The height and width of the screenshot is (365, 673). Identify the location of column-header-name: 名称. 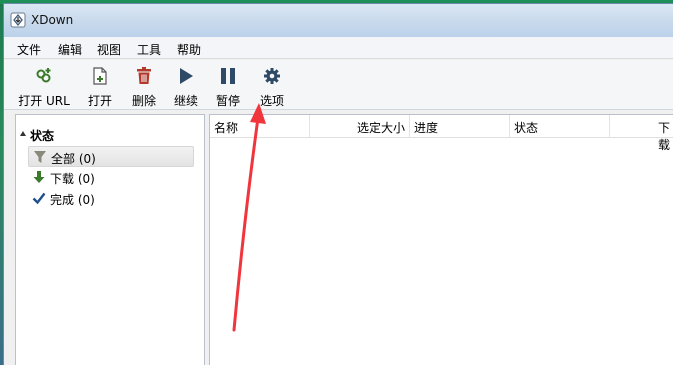
(260, 126).